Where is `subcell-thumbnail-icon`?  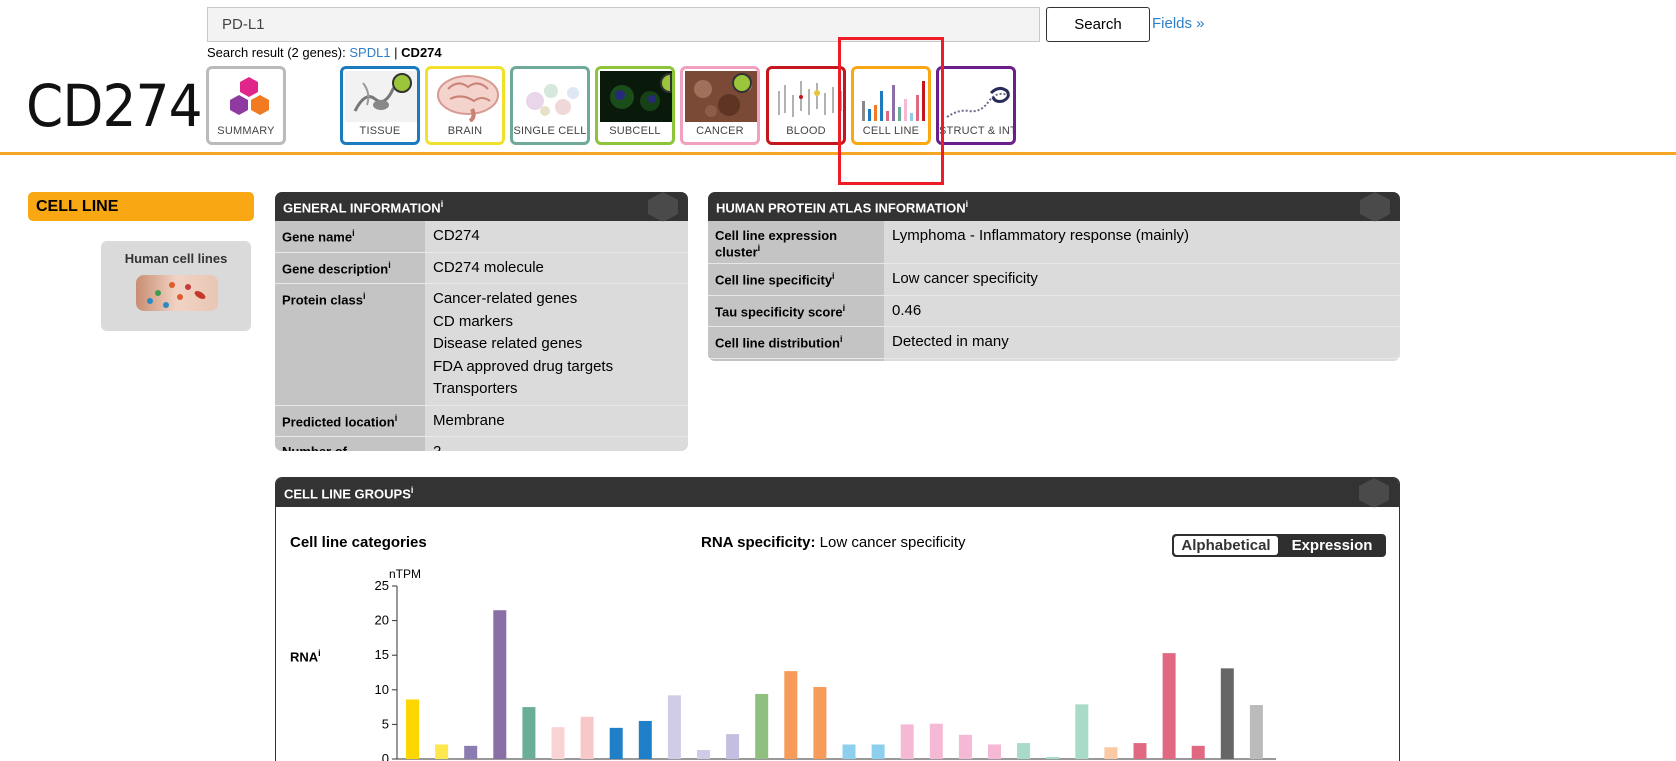
subcell-thumbnail-icon is located at coordinates (636, 96).